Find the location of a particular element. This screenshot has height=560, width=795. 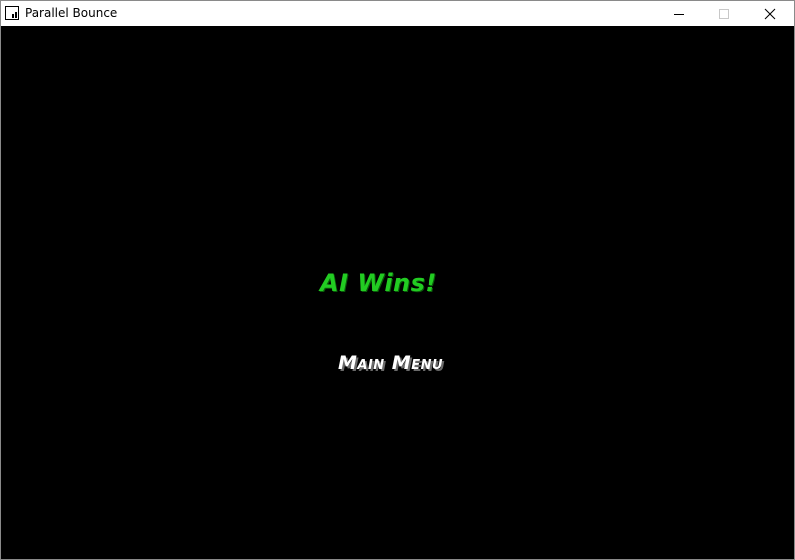

maximize-icon is located at coordinates (724, 13).